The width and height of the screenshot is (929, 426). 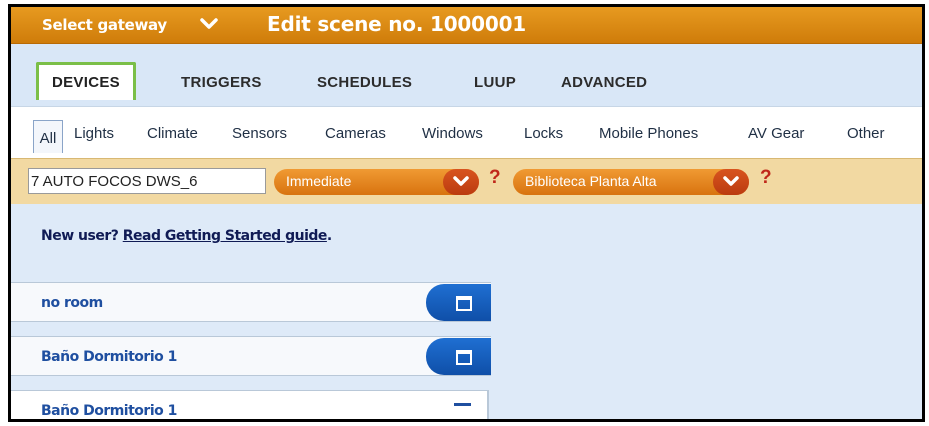 What do you see at coordinates (259, 133) in the screenshot?
I see `filter-sensors: Sensors` at bounding box center [259, 133].